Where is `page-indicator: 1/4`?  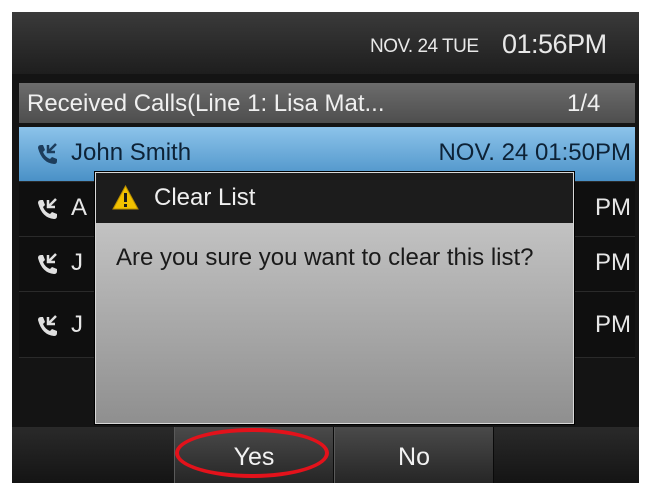 page-indicator: 1/4 is located at coordinates (584, 103).